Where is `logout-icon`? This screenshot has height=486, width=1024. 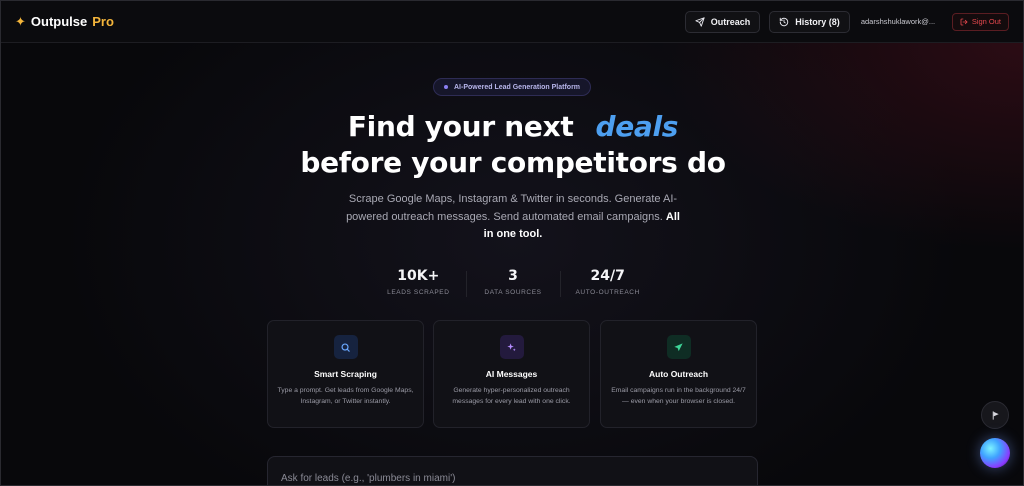
logout-icon is located at coordinates (964, 21).